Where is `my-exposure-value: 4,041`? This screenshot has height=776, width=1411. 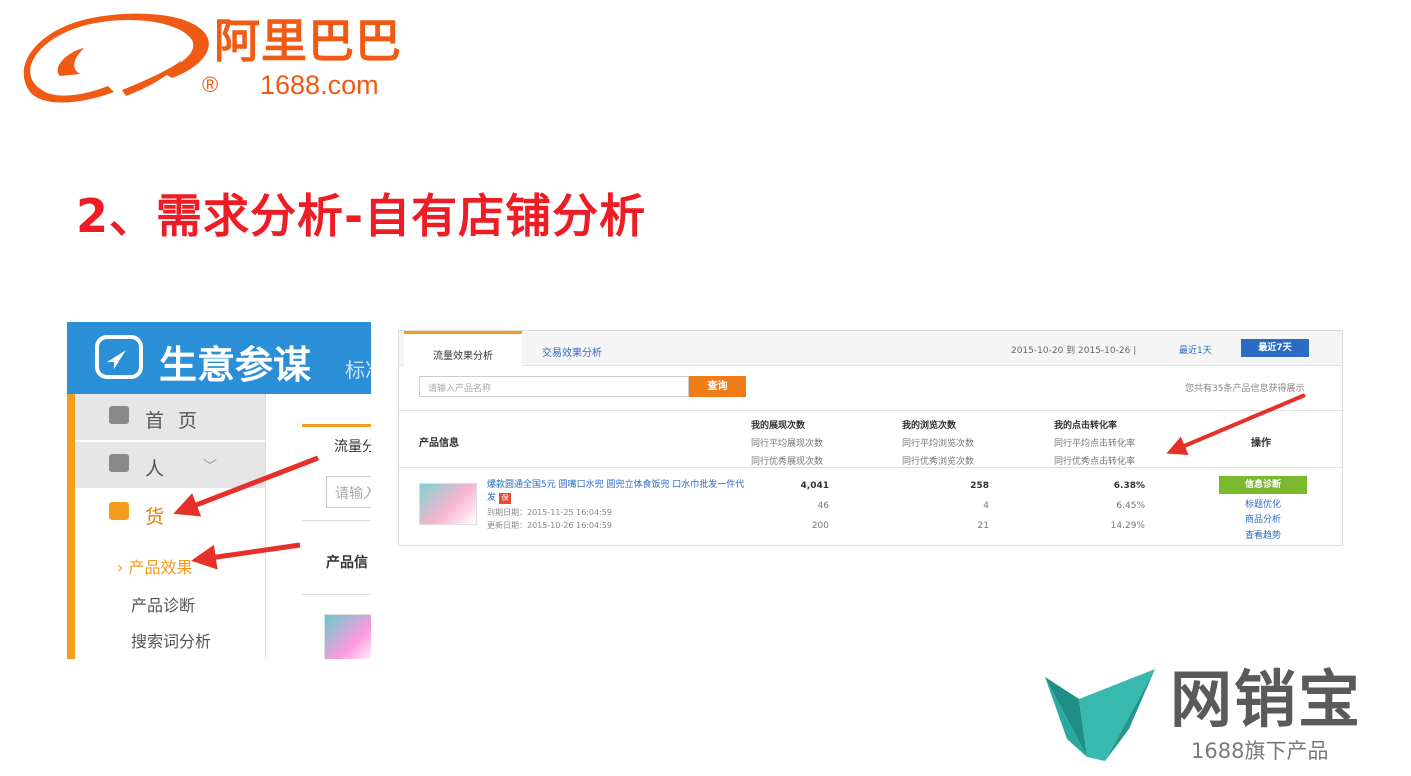
my-exposure-value: 4,041 is located at coordinates (814, 486).